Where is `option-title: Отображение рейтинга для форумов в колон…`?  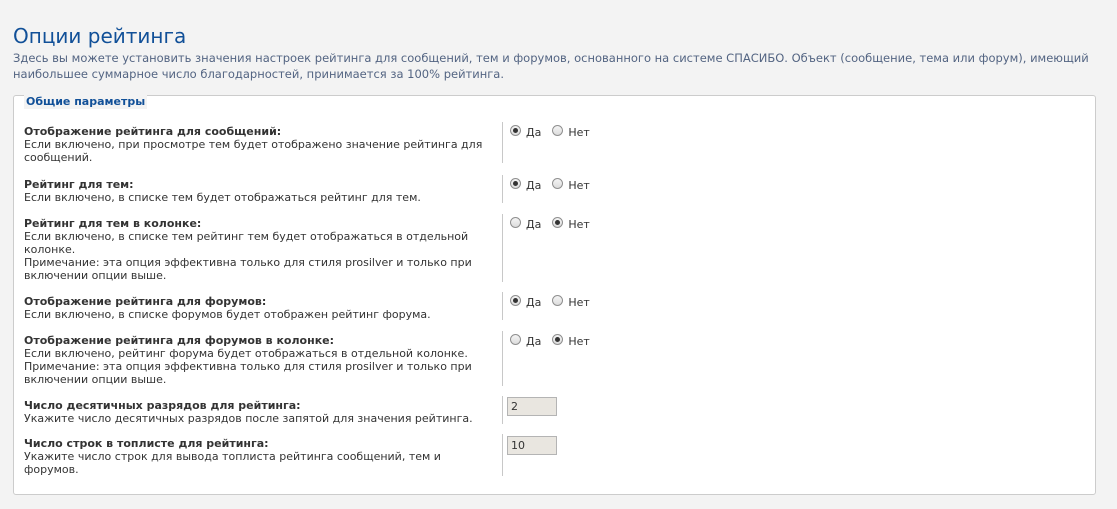
option-title: Отображение рейтинга для форумов в колон… is located at coordinates (179, 340).